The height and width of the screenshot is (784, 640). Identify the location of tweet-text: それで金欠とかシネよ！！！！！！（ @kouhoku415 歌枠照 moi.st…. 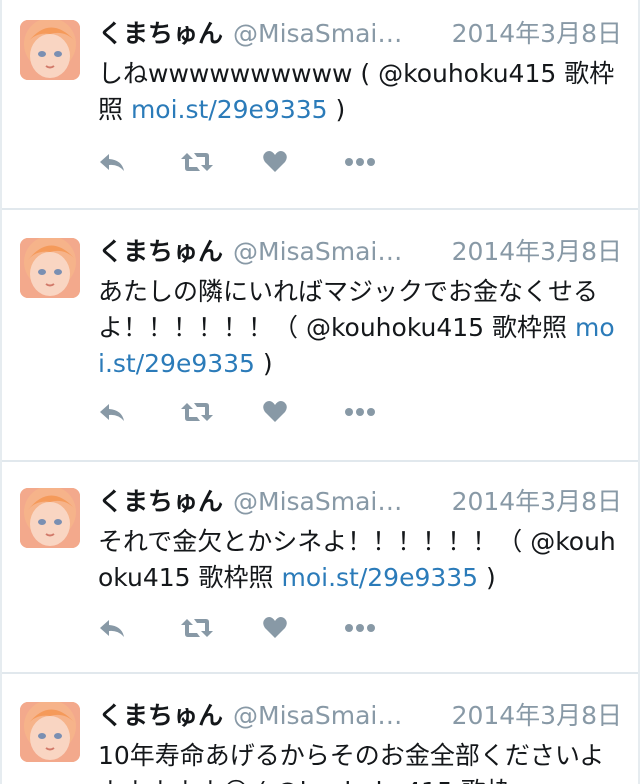
(360, 560).